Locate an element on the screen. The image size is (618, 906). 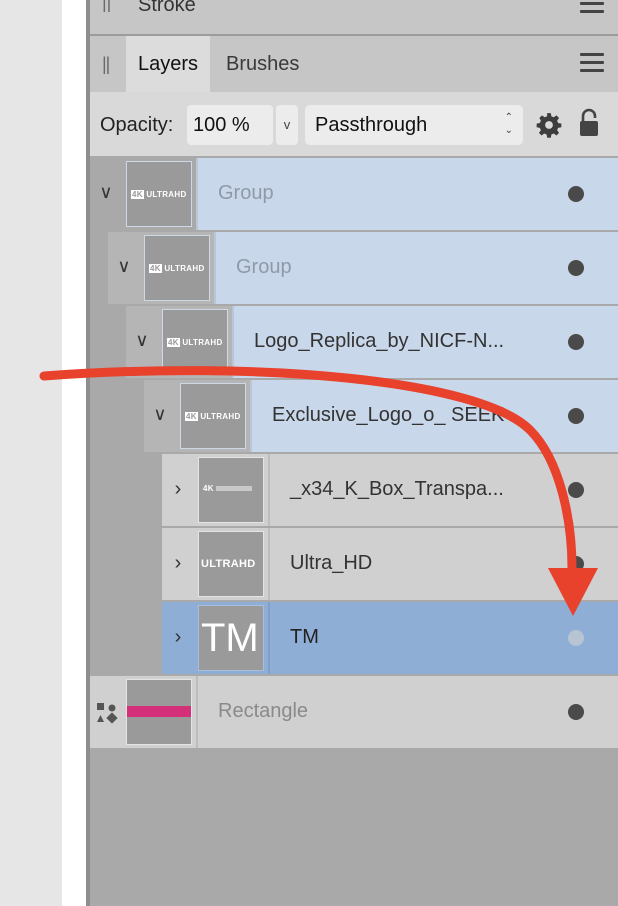
opacity-input: 100 % is located at coordinates (230, 125).